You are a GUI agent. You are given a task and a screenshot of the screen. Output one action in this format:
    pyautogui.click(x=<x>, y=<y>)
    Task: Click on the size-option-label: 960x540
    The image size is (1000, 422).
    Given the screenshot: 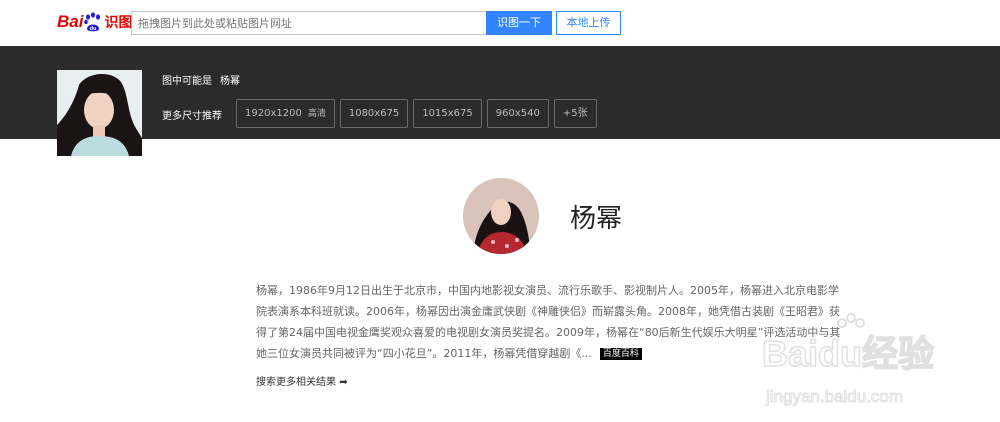 What is the action you would take?
    pyautogui.click(x=517, y=113)
    